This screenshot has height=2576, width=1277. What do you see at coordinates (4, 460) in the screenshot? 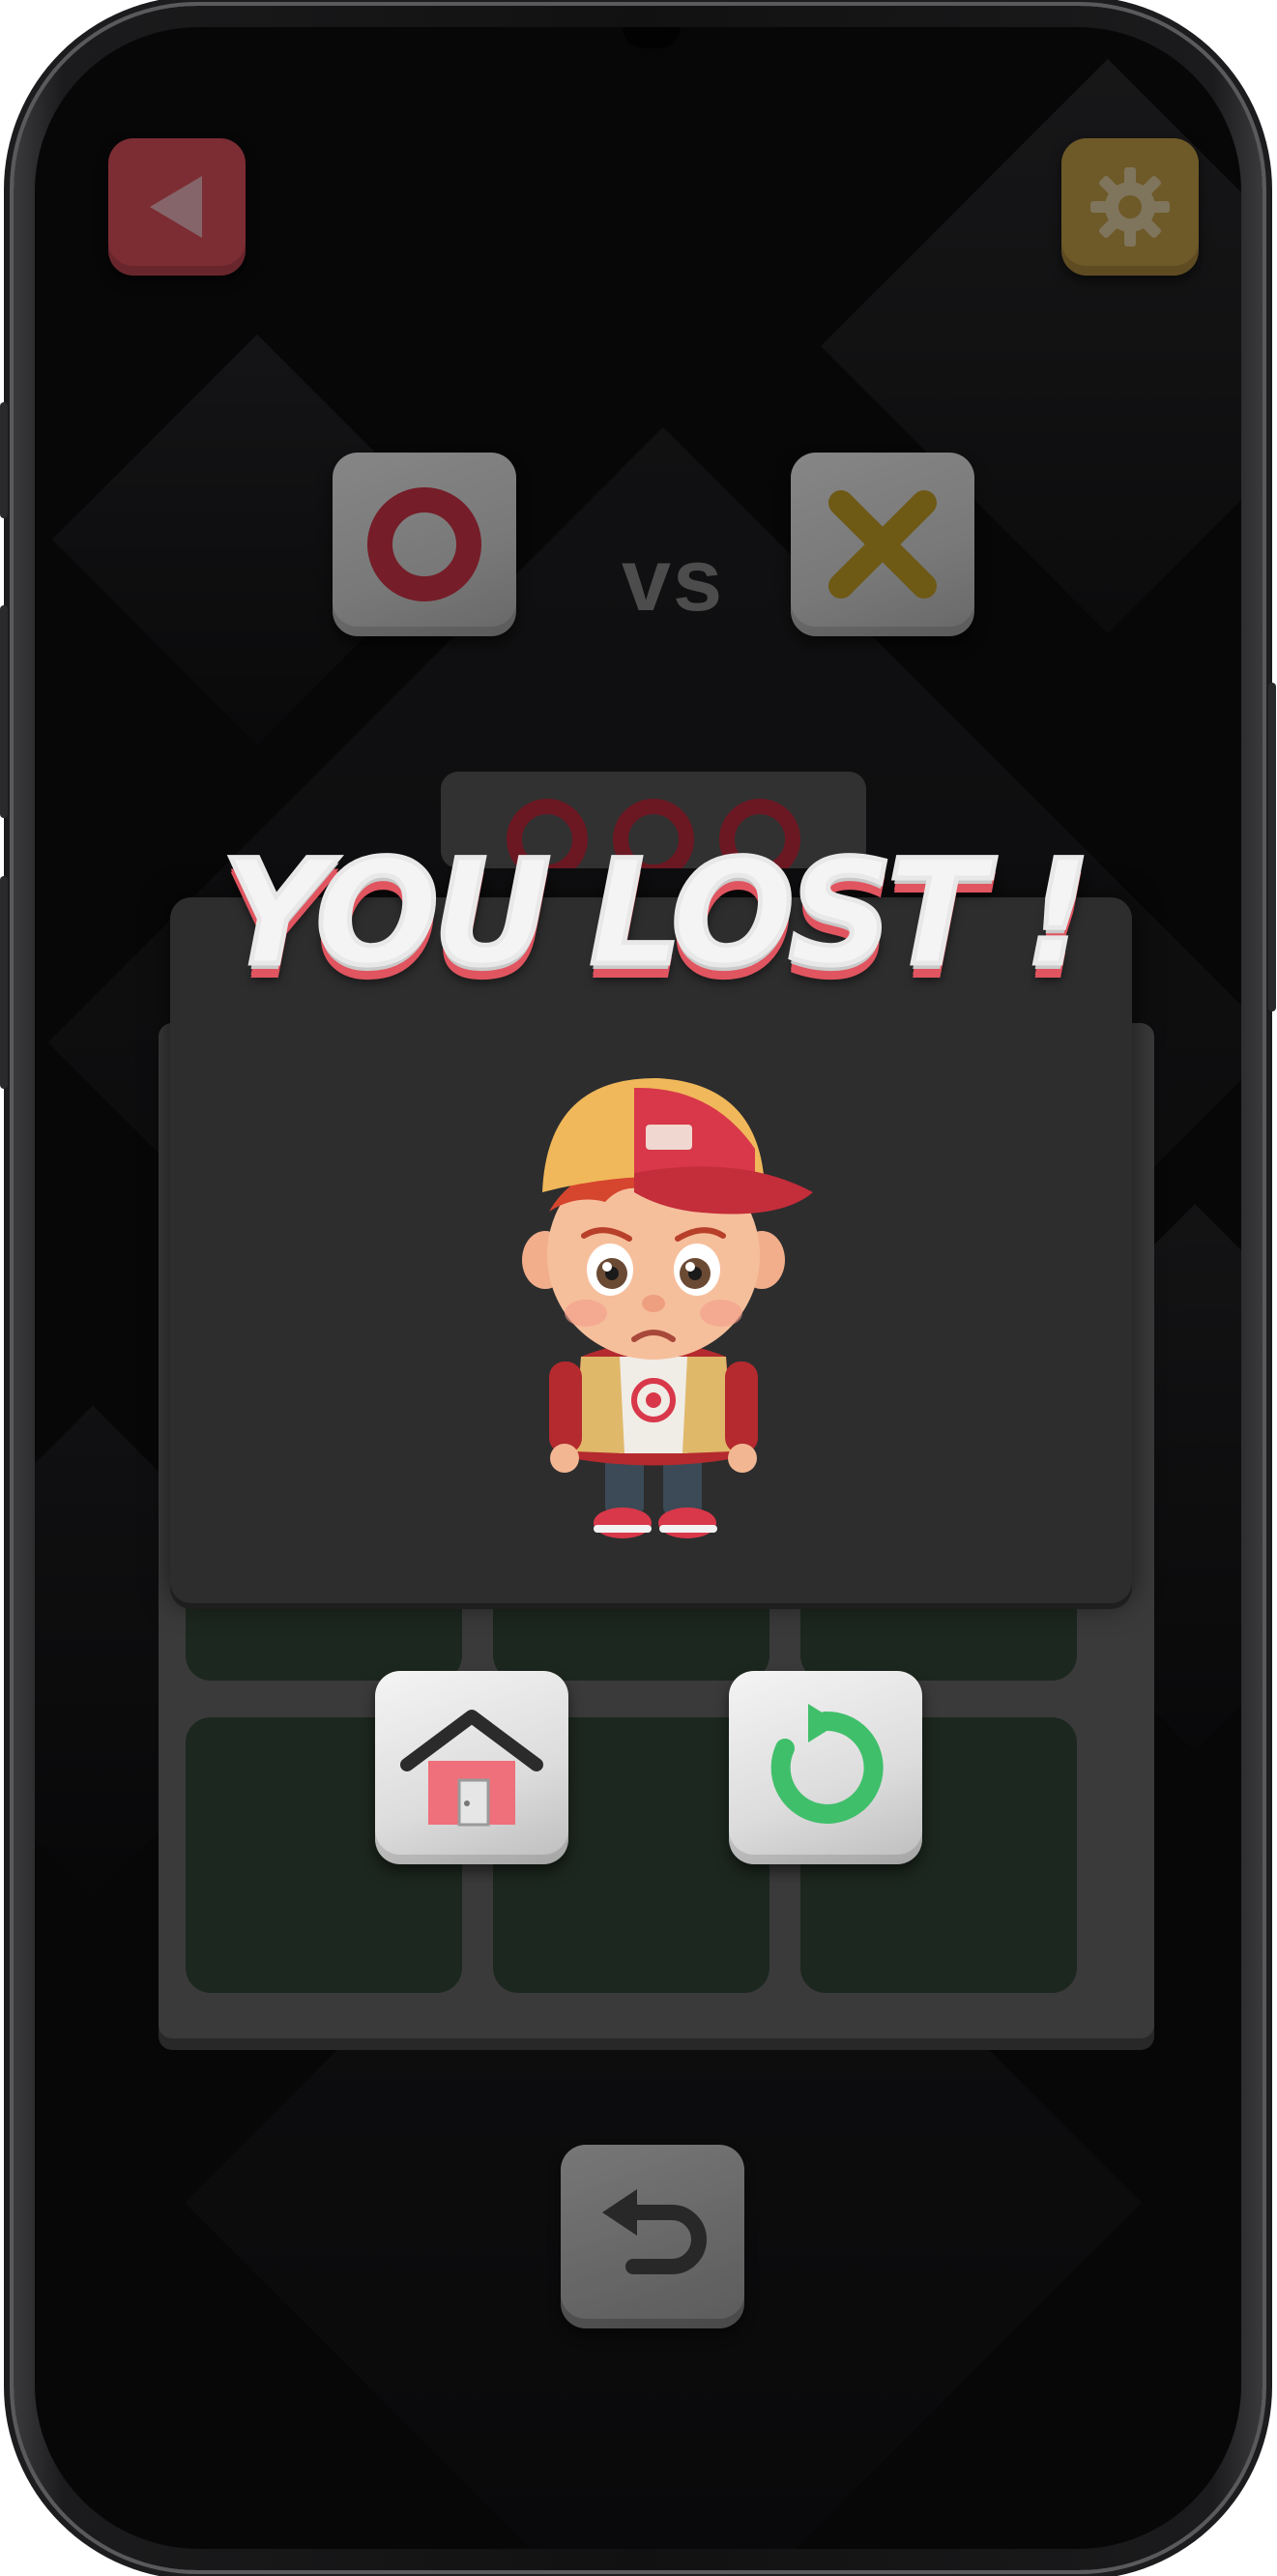
I see `phone-mute-switch` at bounding box center [4, 460].